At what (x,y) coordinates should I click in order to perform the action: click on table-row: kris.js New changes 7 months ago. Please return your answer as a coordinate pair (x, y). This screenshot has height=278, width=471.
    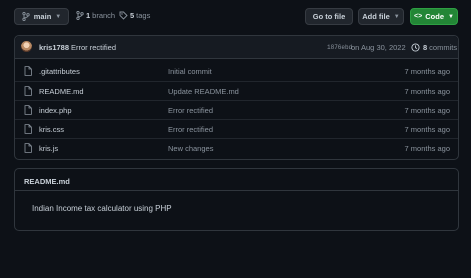
    Looking at the image, I should click on (236, 147).